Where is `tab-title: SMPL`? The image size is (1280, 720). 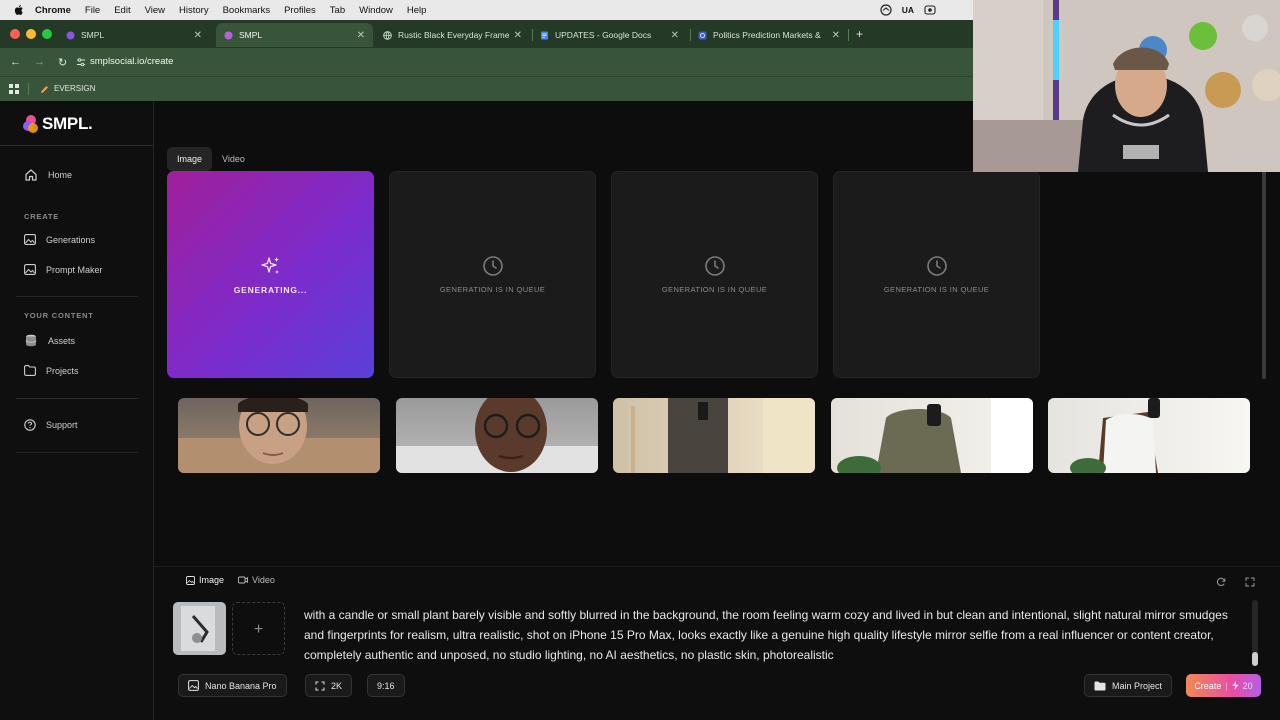 tab-title: SMPL is located at coordinates (93, 35).